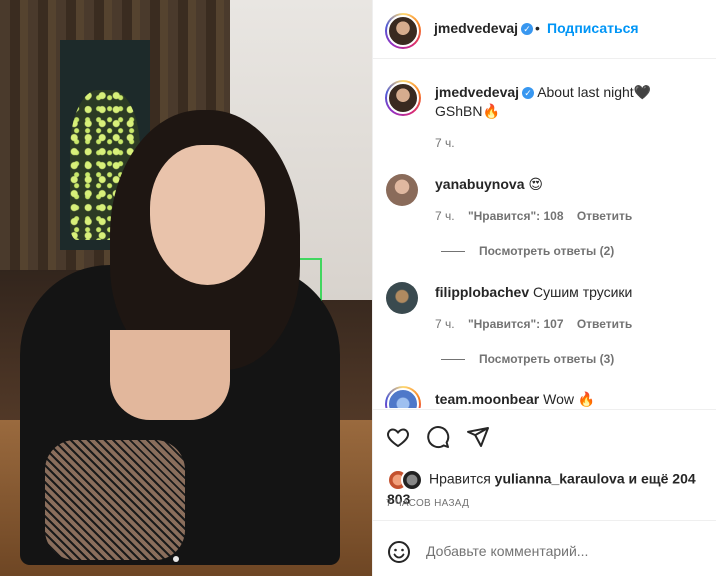 Image resolution: width=716 pixels, height=577 pixels. What do you see at coordinates (527, 359) in the screenshot?
I see `view-replies-button: Посмотреть ответы (3)` at bounding box center [527, 359].